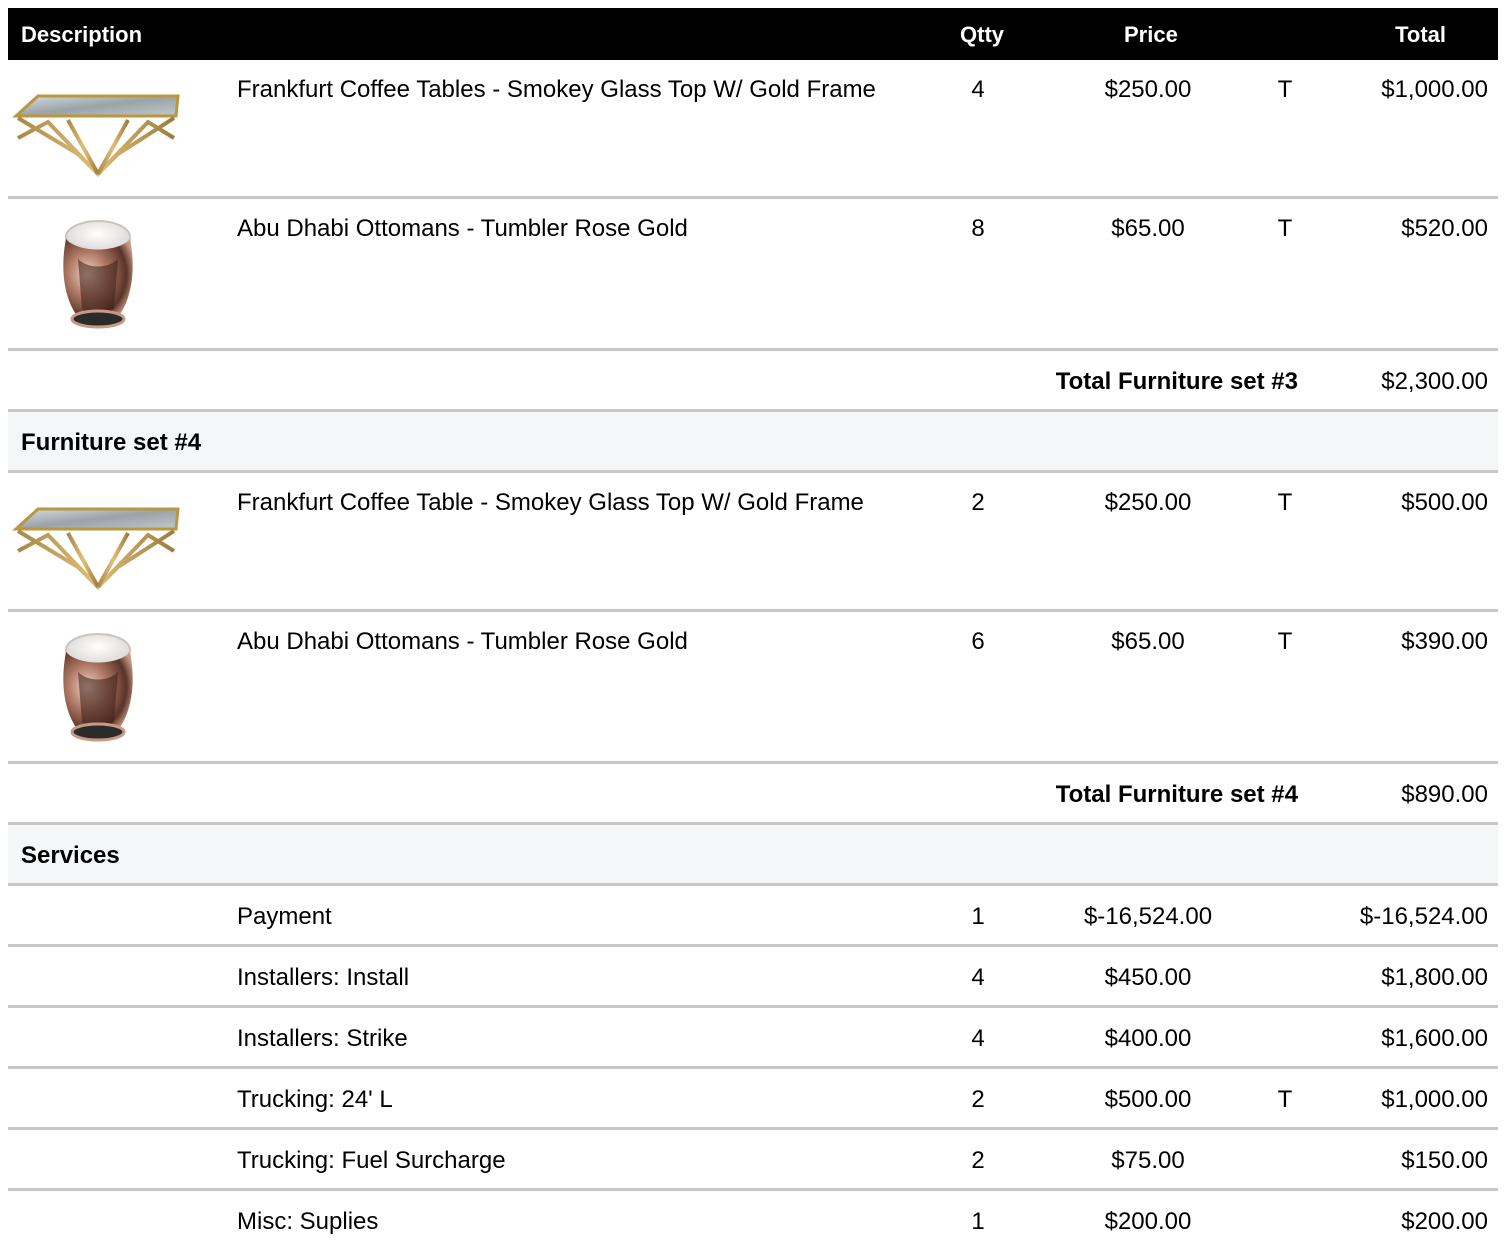  What do you see at coordinates (1434, 1038) in the screenshot?
I see `service-total: $1,600.00` at bounding box center [1434, 1038].